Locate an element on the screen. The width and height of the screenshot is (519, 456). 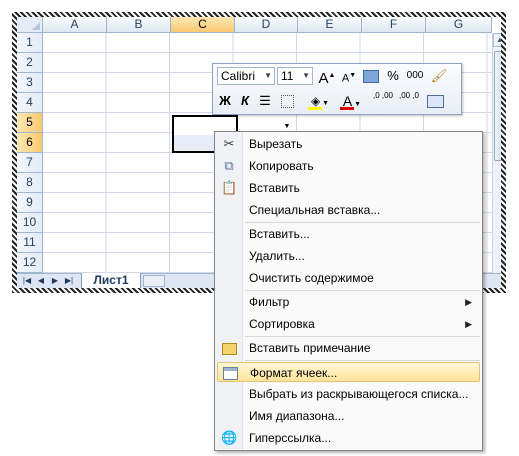
row-header-6: 6 is located at coordinates (30, 143).